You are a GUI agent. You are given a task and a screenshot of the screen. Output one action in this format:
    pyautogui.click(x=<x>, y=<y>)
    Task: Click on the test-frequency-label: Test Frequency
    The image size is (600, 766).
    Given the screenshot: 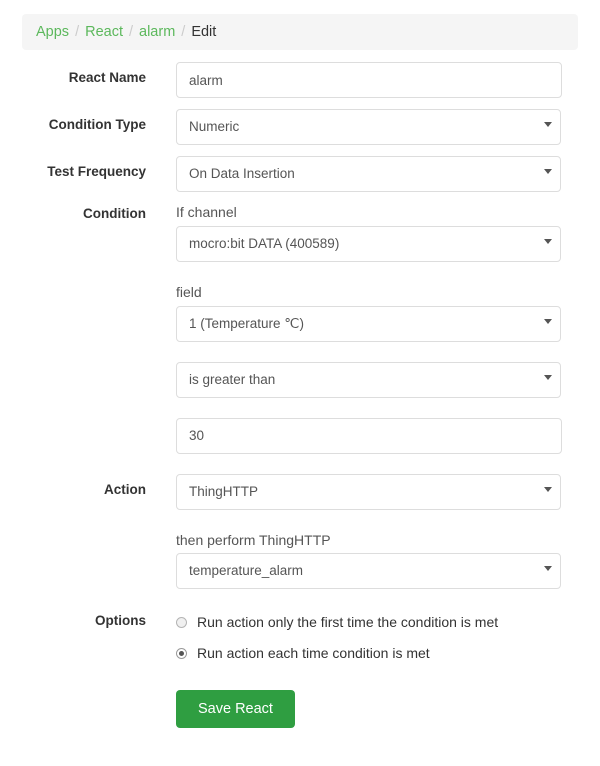 What is the action you would take?
    pyautogui.click(x=96, y=171)
    